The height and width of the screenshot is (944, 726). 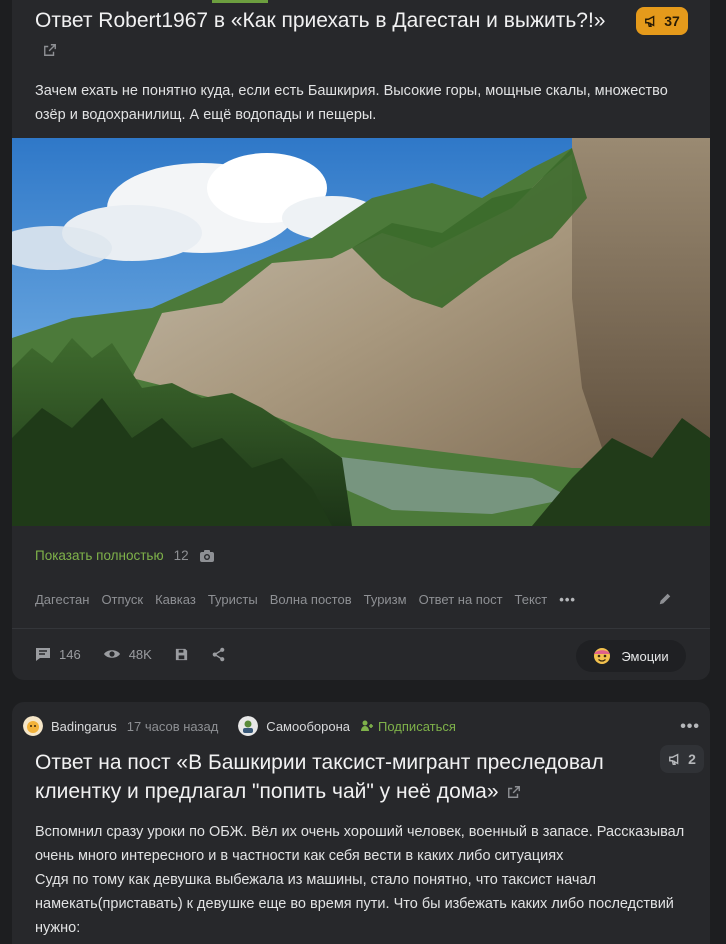 I want to click on community-avatar, so click(x=248, y=726).